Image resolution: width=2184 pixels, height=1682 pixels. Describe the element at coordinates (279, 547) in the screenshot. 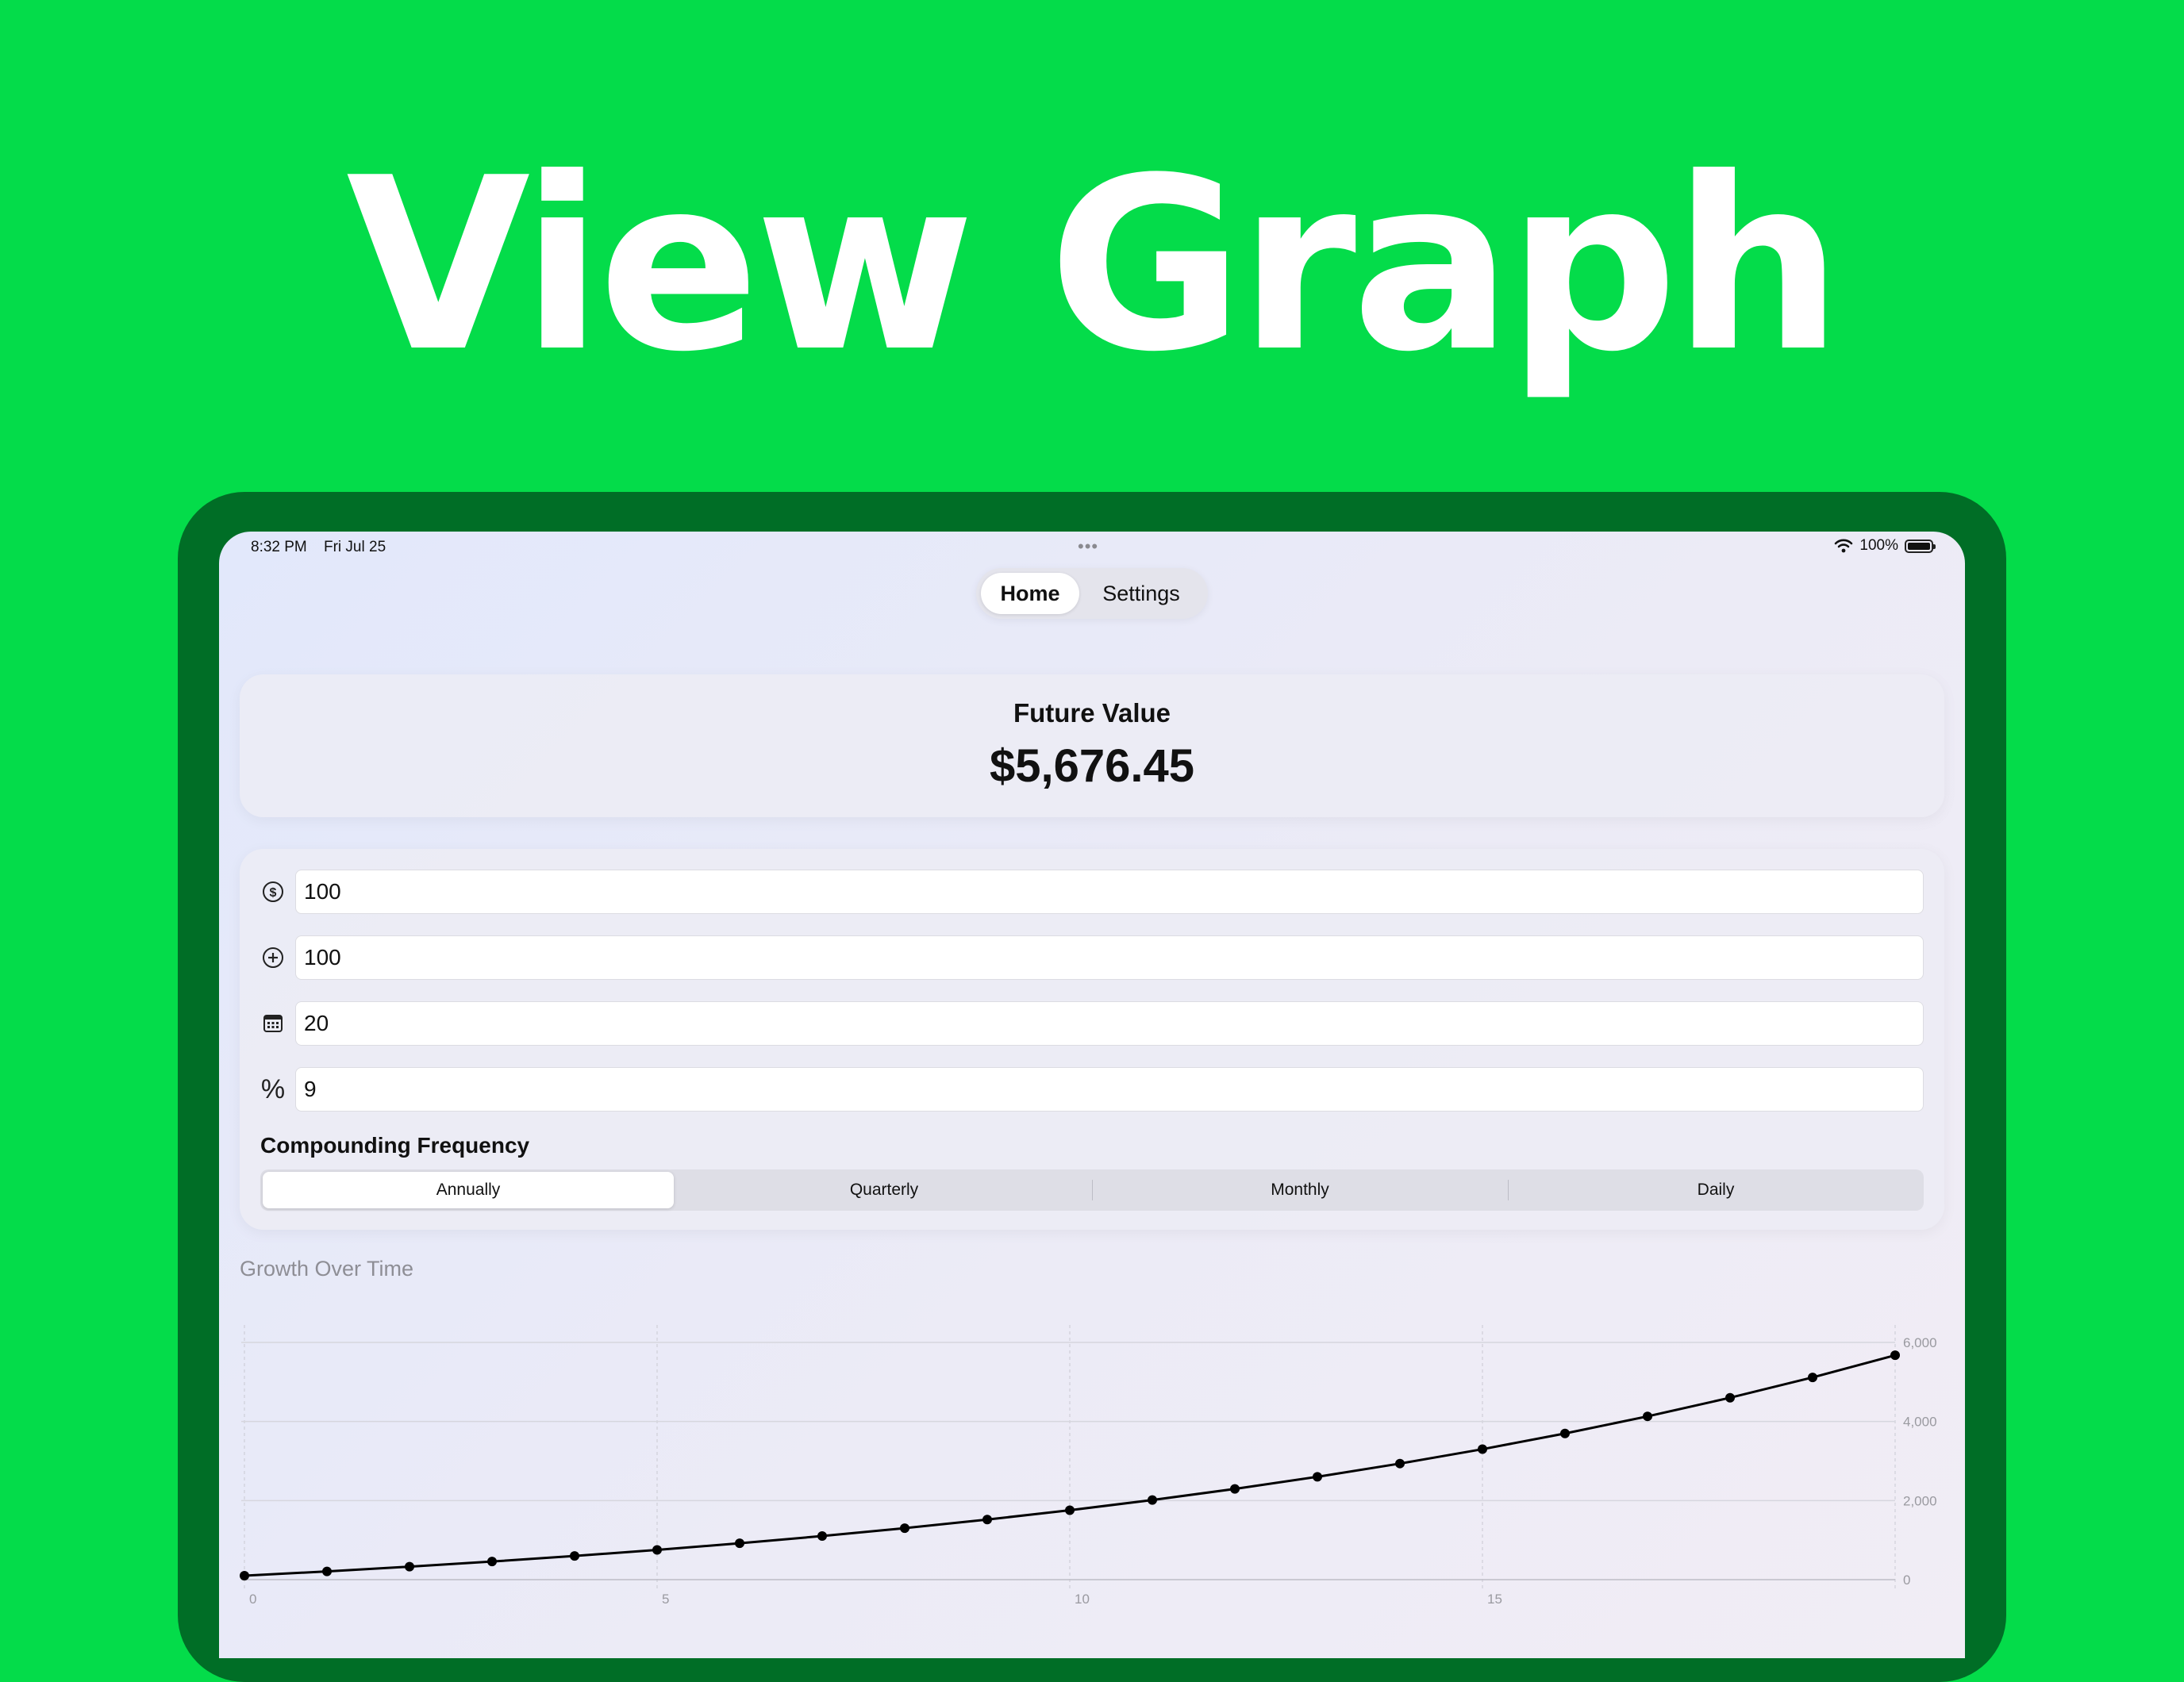

I see `status-time: 8:32 PM` at that location.